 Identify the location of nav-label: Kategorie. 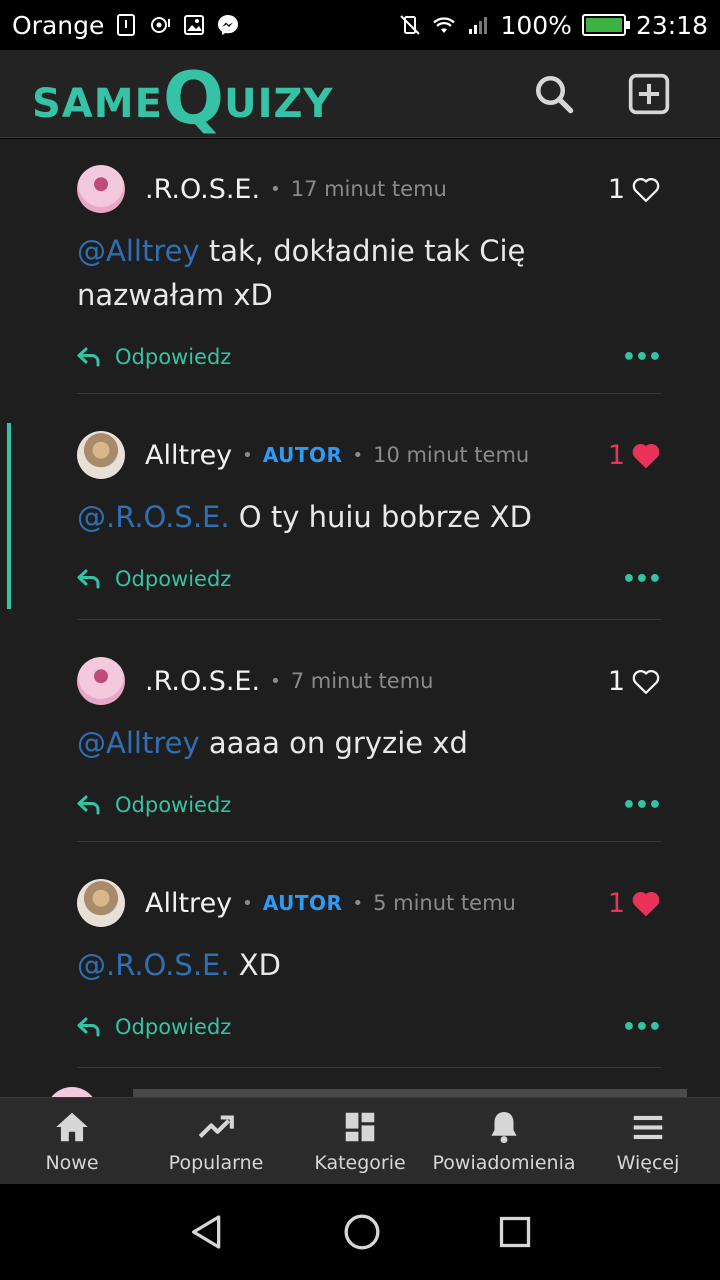
(360, 1163).